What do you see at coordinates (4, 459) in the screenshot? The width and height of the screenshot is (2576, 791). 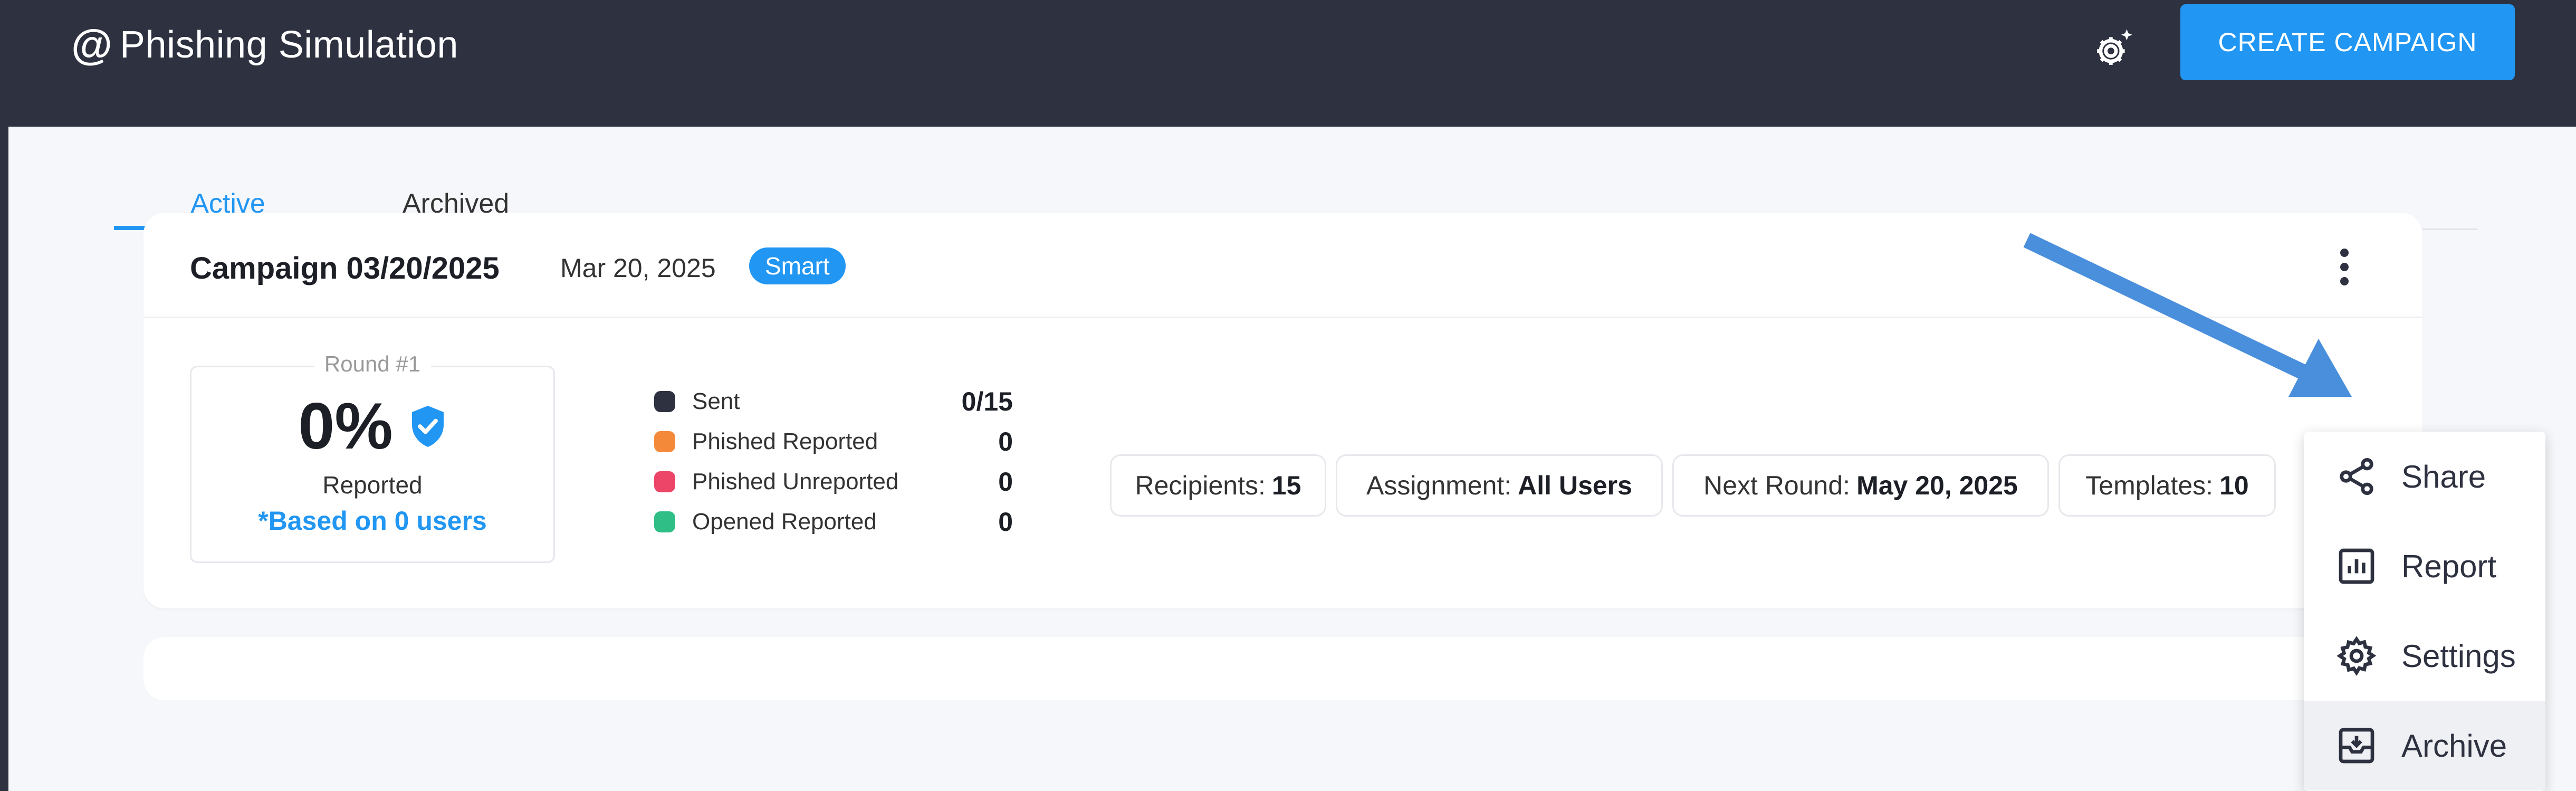 I see `left-edge` at bounding box center [4, 459].